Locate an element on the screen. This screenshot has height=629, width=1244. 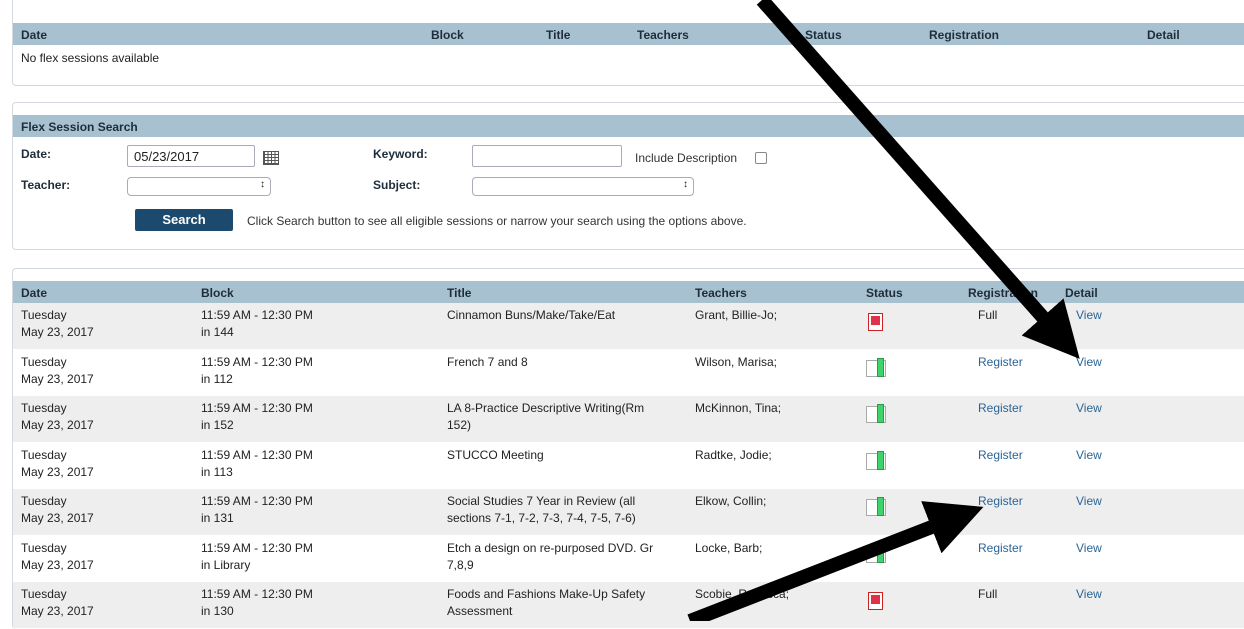
row-room: in 130 is located at coordinates (217, 611).